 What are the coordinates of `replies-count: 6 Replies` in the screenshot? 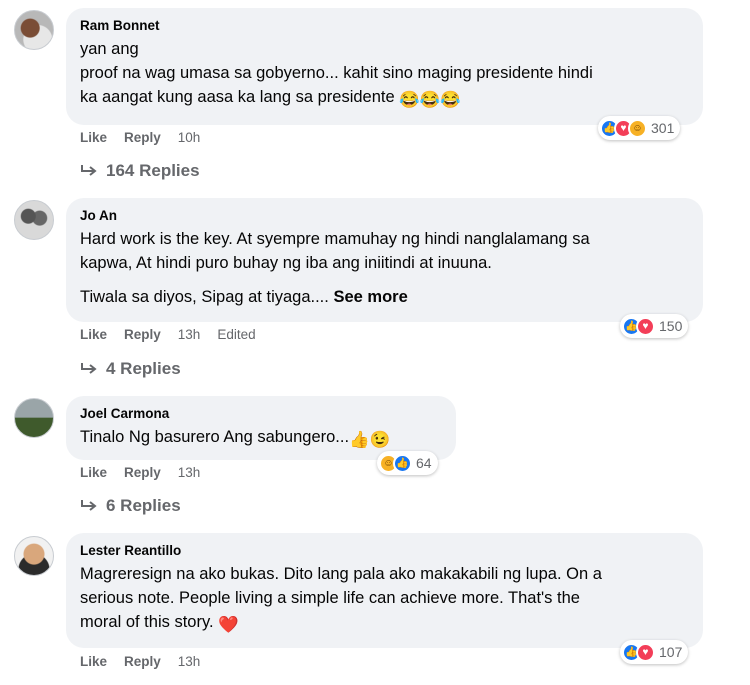 It's located at (143, 505).